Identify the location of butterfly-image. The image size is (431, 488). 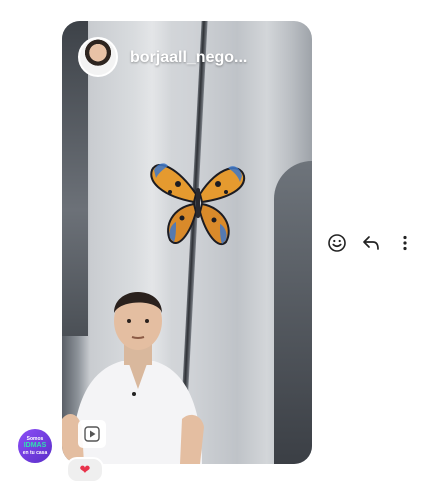
(198, 204).